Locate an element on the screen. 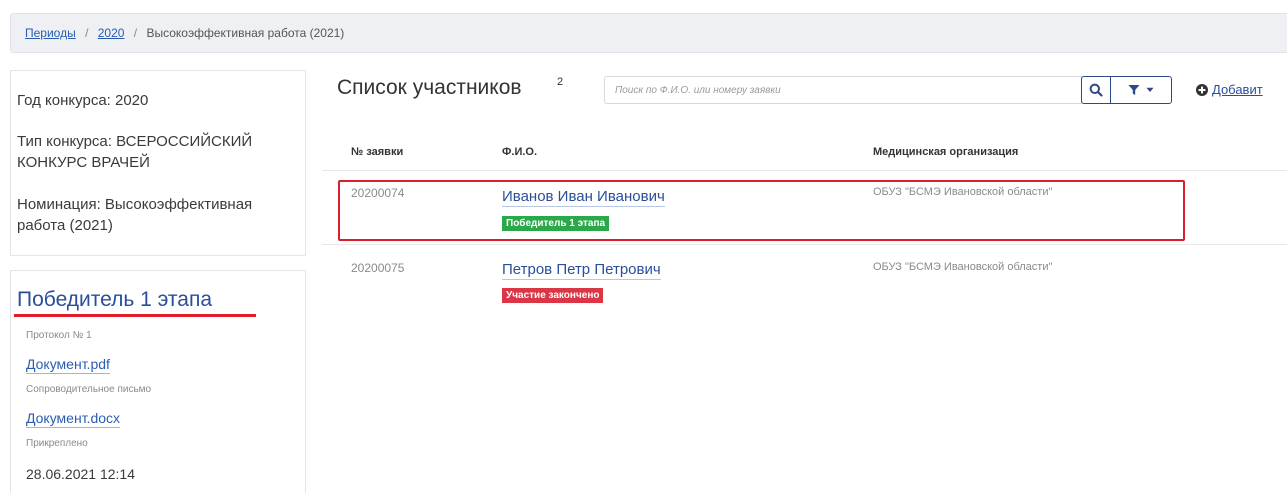  contest-year: Год конкурса: 2020 is located at coordinates (83, 100).